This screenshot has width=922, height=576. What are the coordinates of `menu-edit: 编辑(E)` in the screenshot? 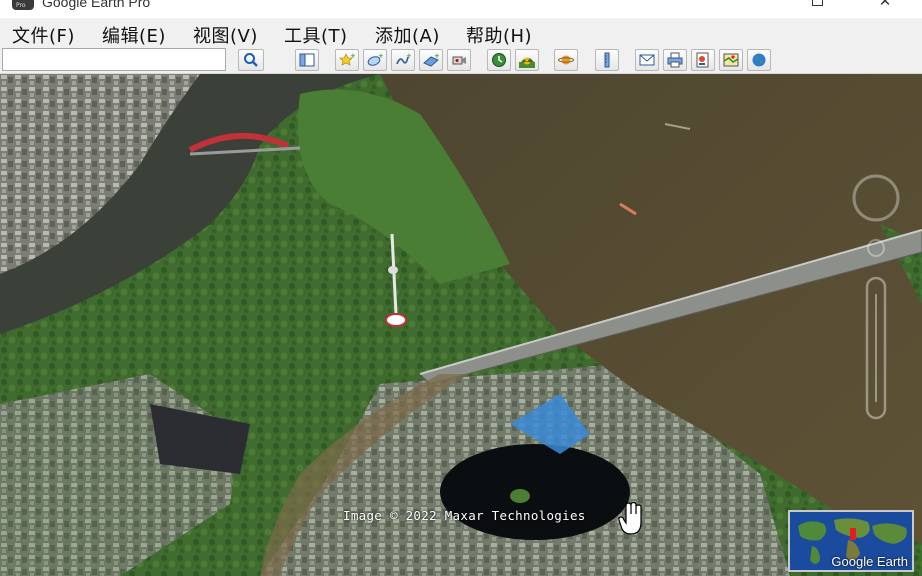 It's located at (134, 35).